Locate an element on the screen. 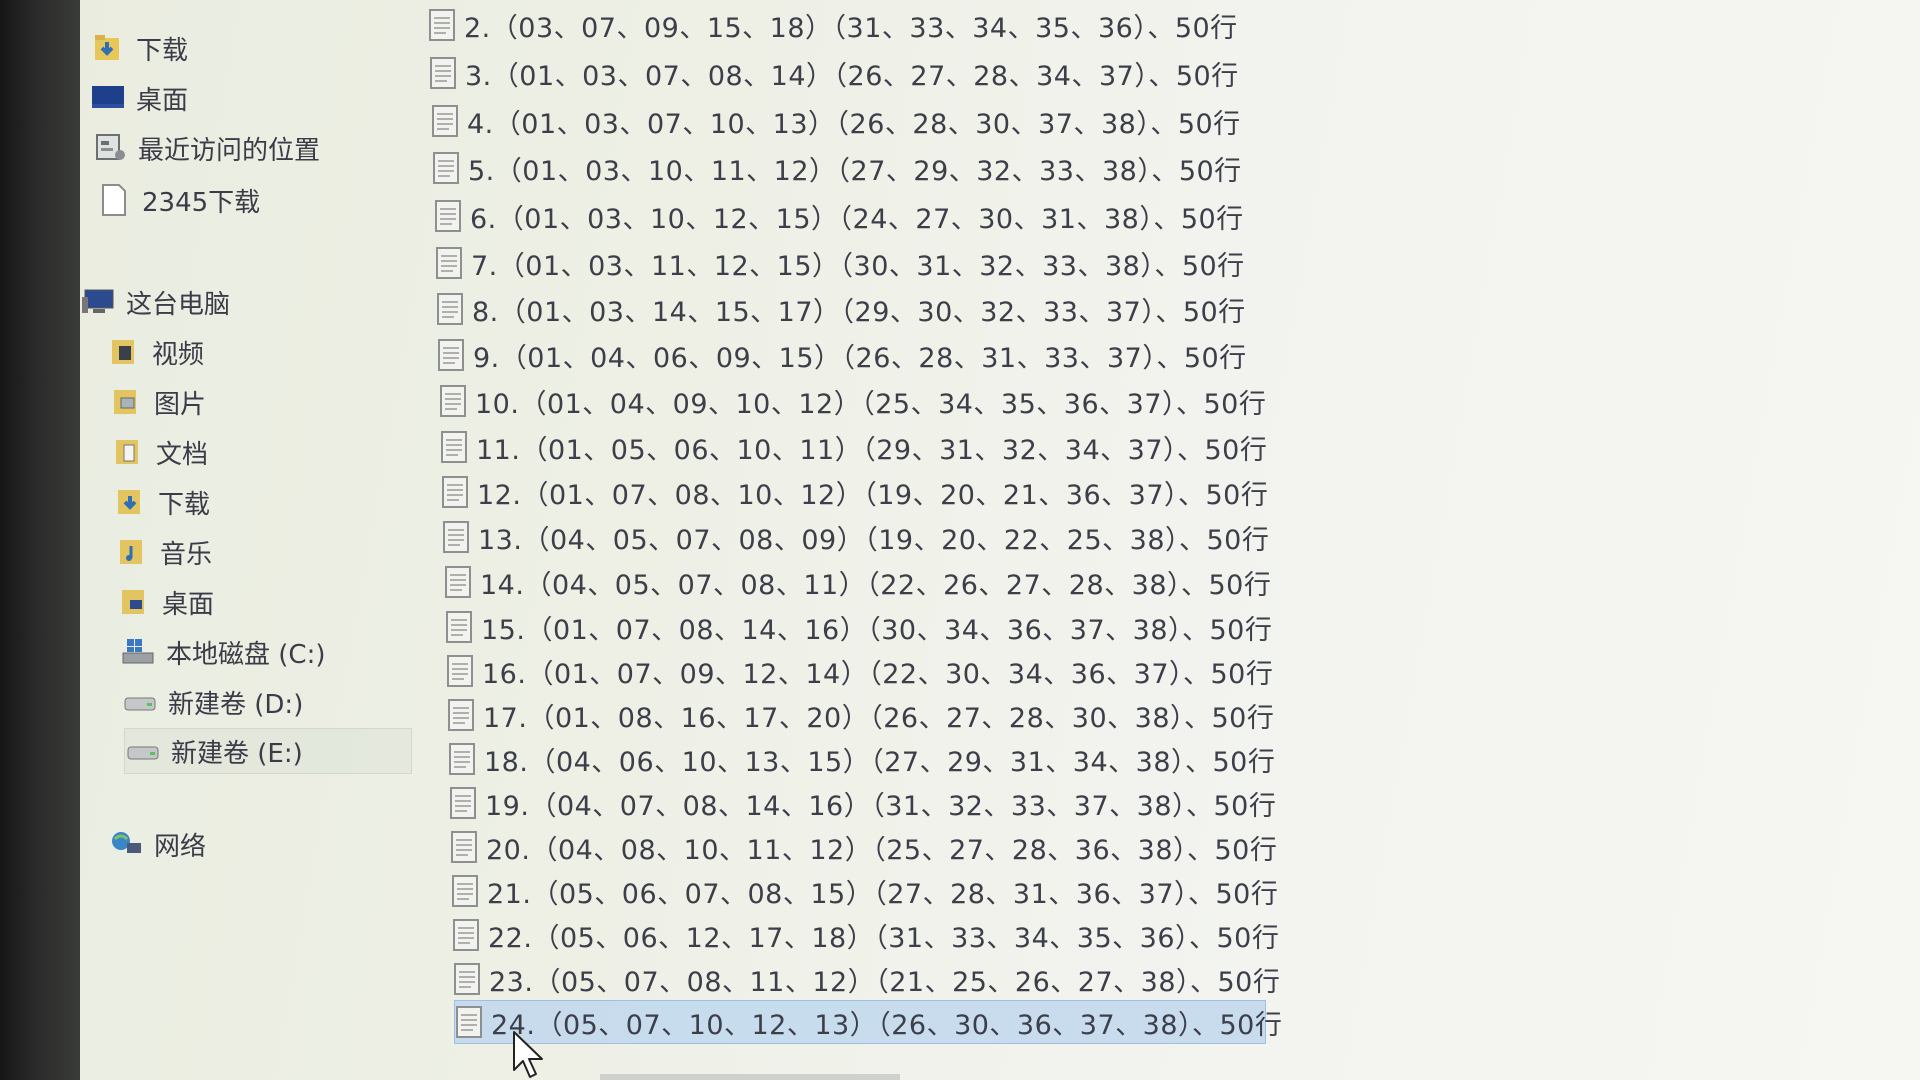 Image resolution: width=1920 pixels, height=1080 pixels. file-row: 23.（05、07、08、11、12）（21、25、26、27、38）、50行 is located at coordinates (866, 979).